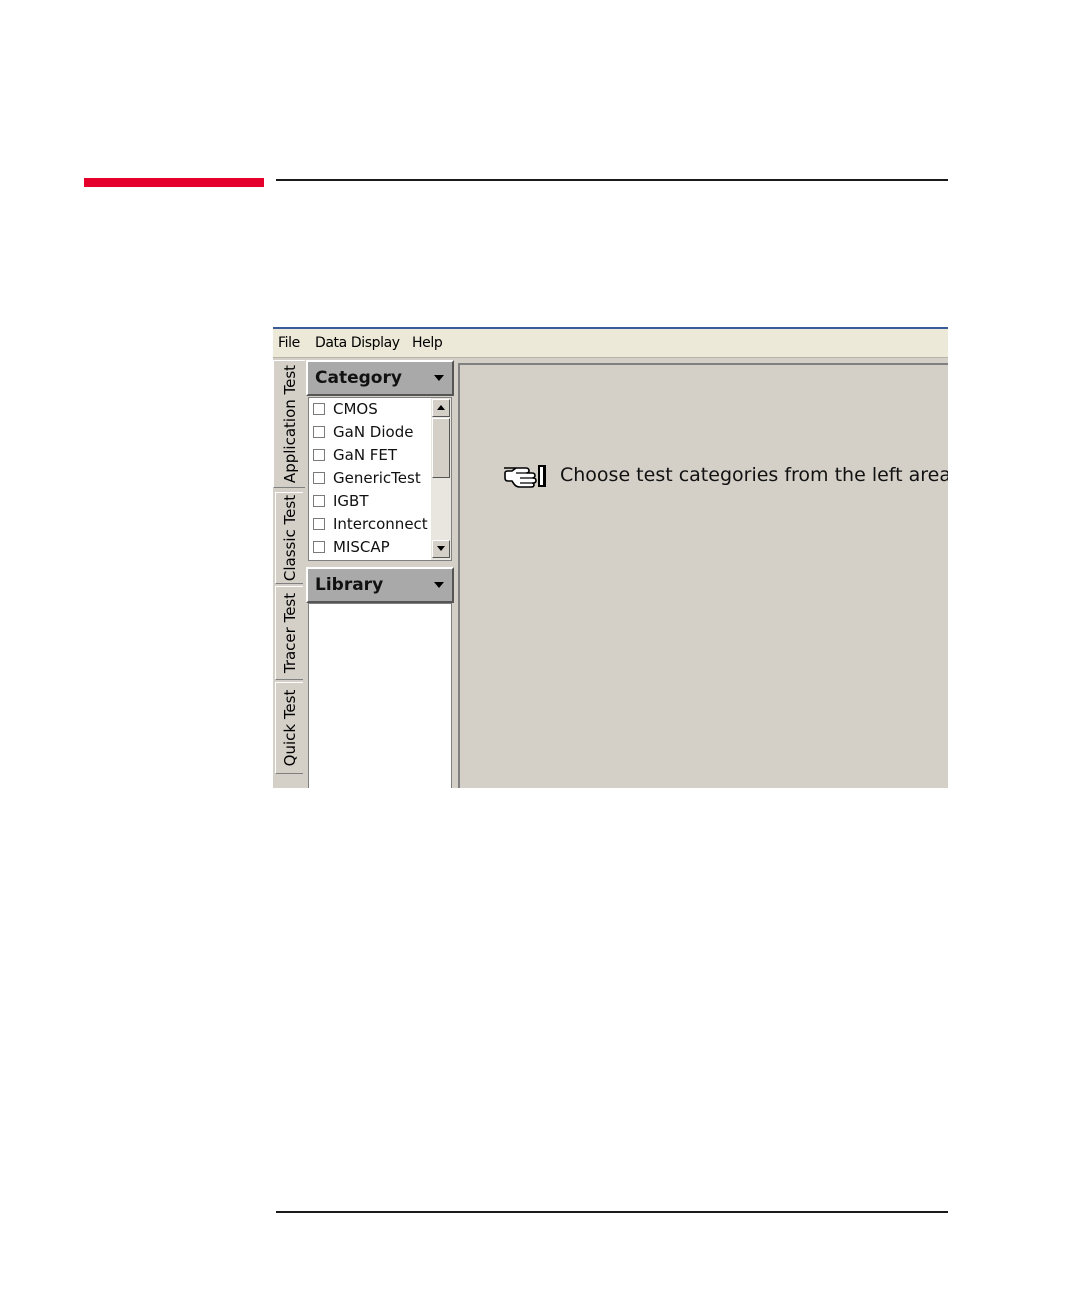 This screenshot has width=1080, height=1296. What do you see at coordinates (355, 409) in the screenshot?
I see `list-item-label: CMOS` at bounding box center [355, 409].